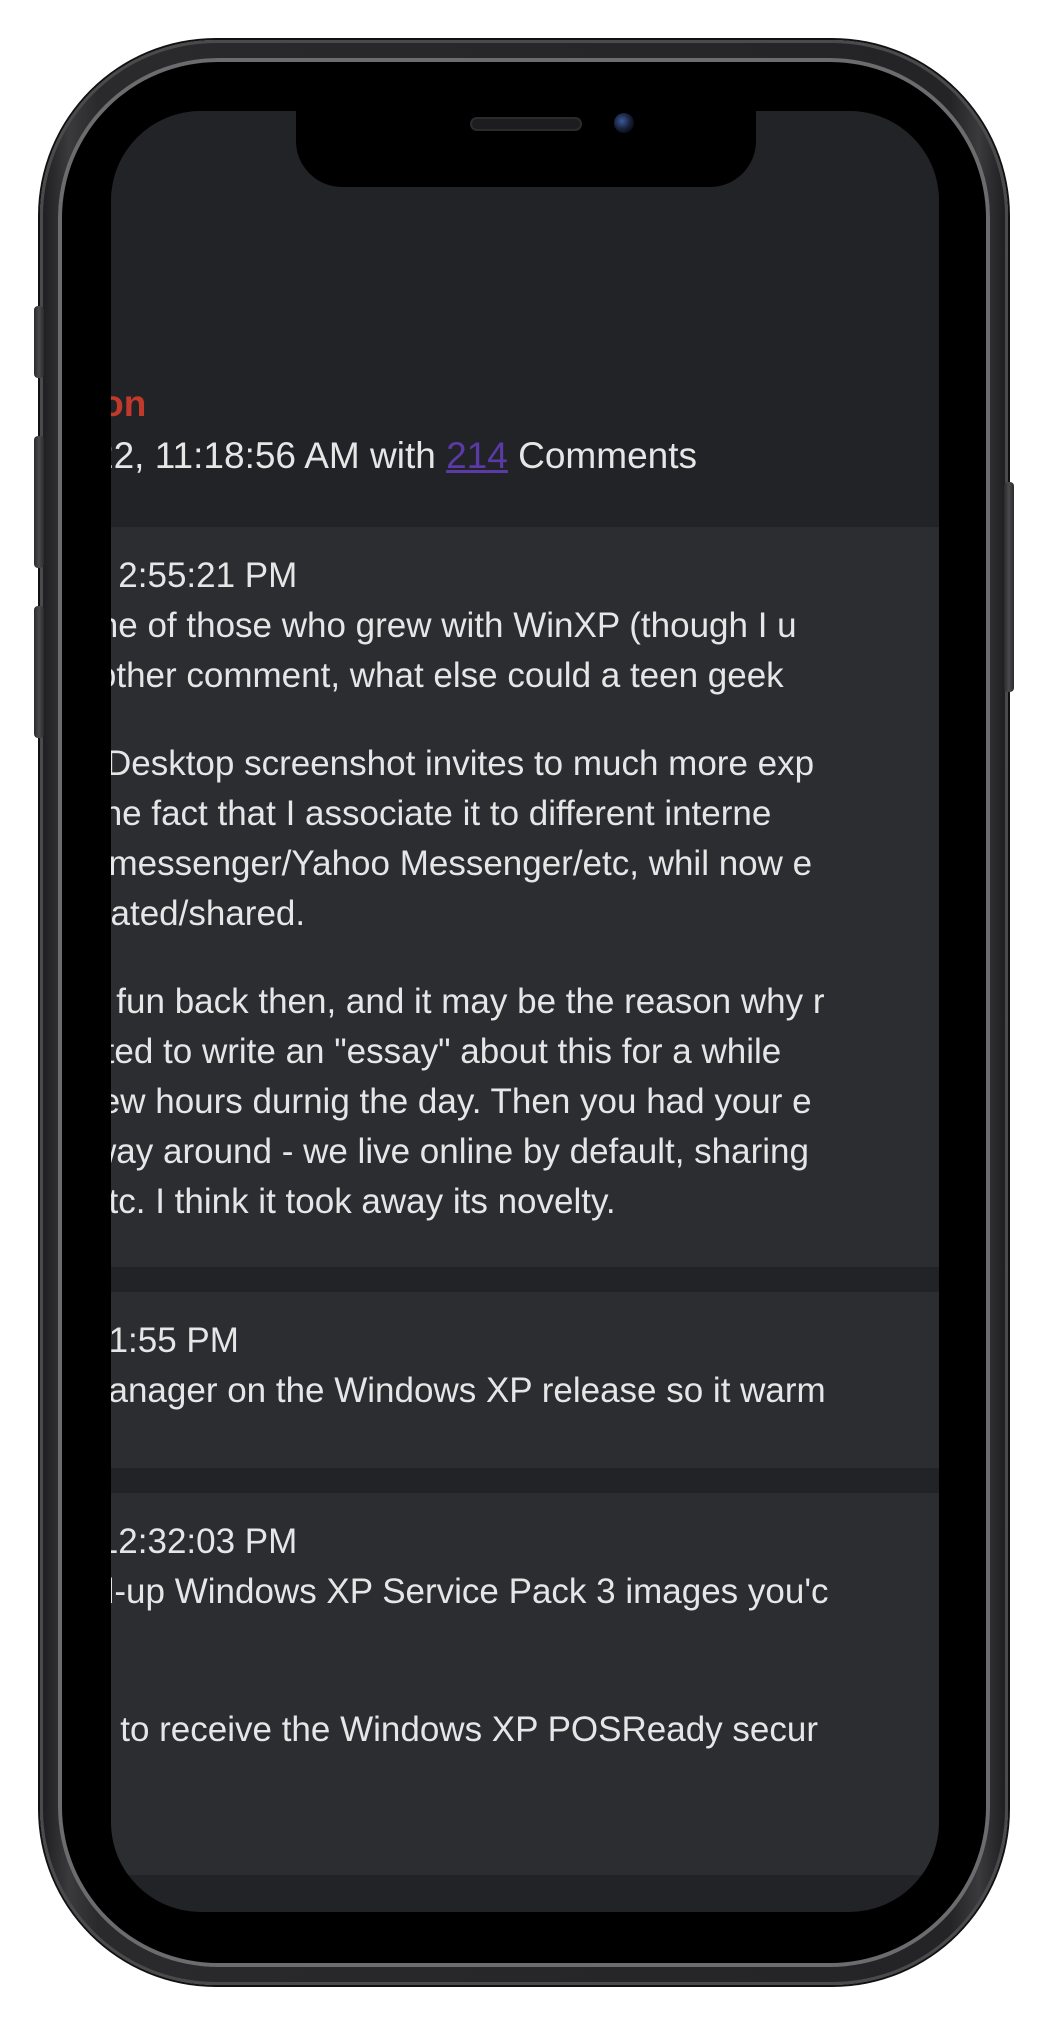 This screenshot has width=1048, height=2025. I want to click on comment-date: 2022, 2:55:21 PM, so click(204, 575).